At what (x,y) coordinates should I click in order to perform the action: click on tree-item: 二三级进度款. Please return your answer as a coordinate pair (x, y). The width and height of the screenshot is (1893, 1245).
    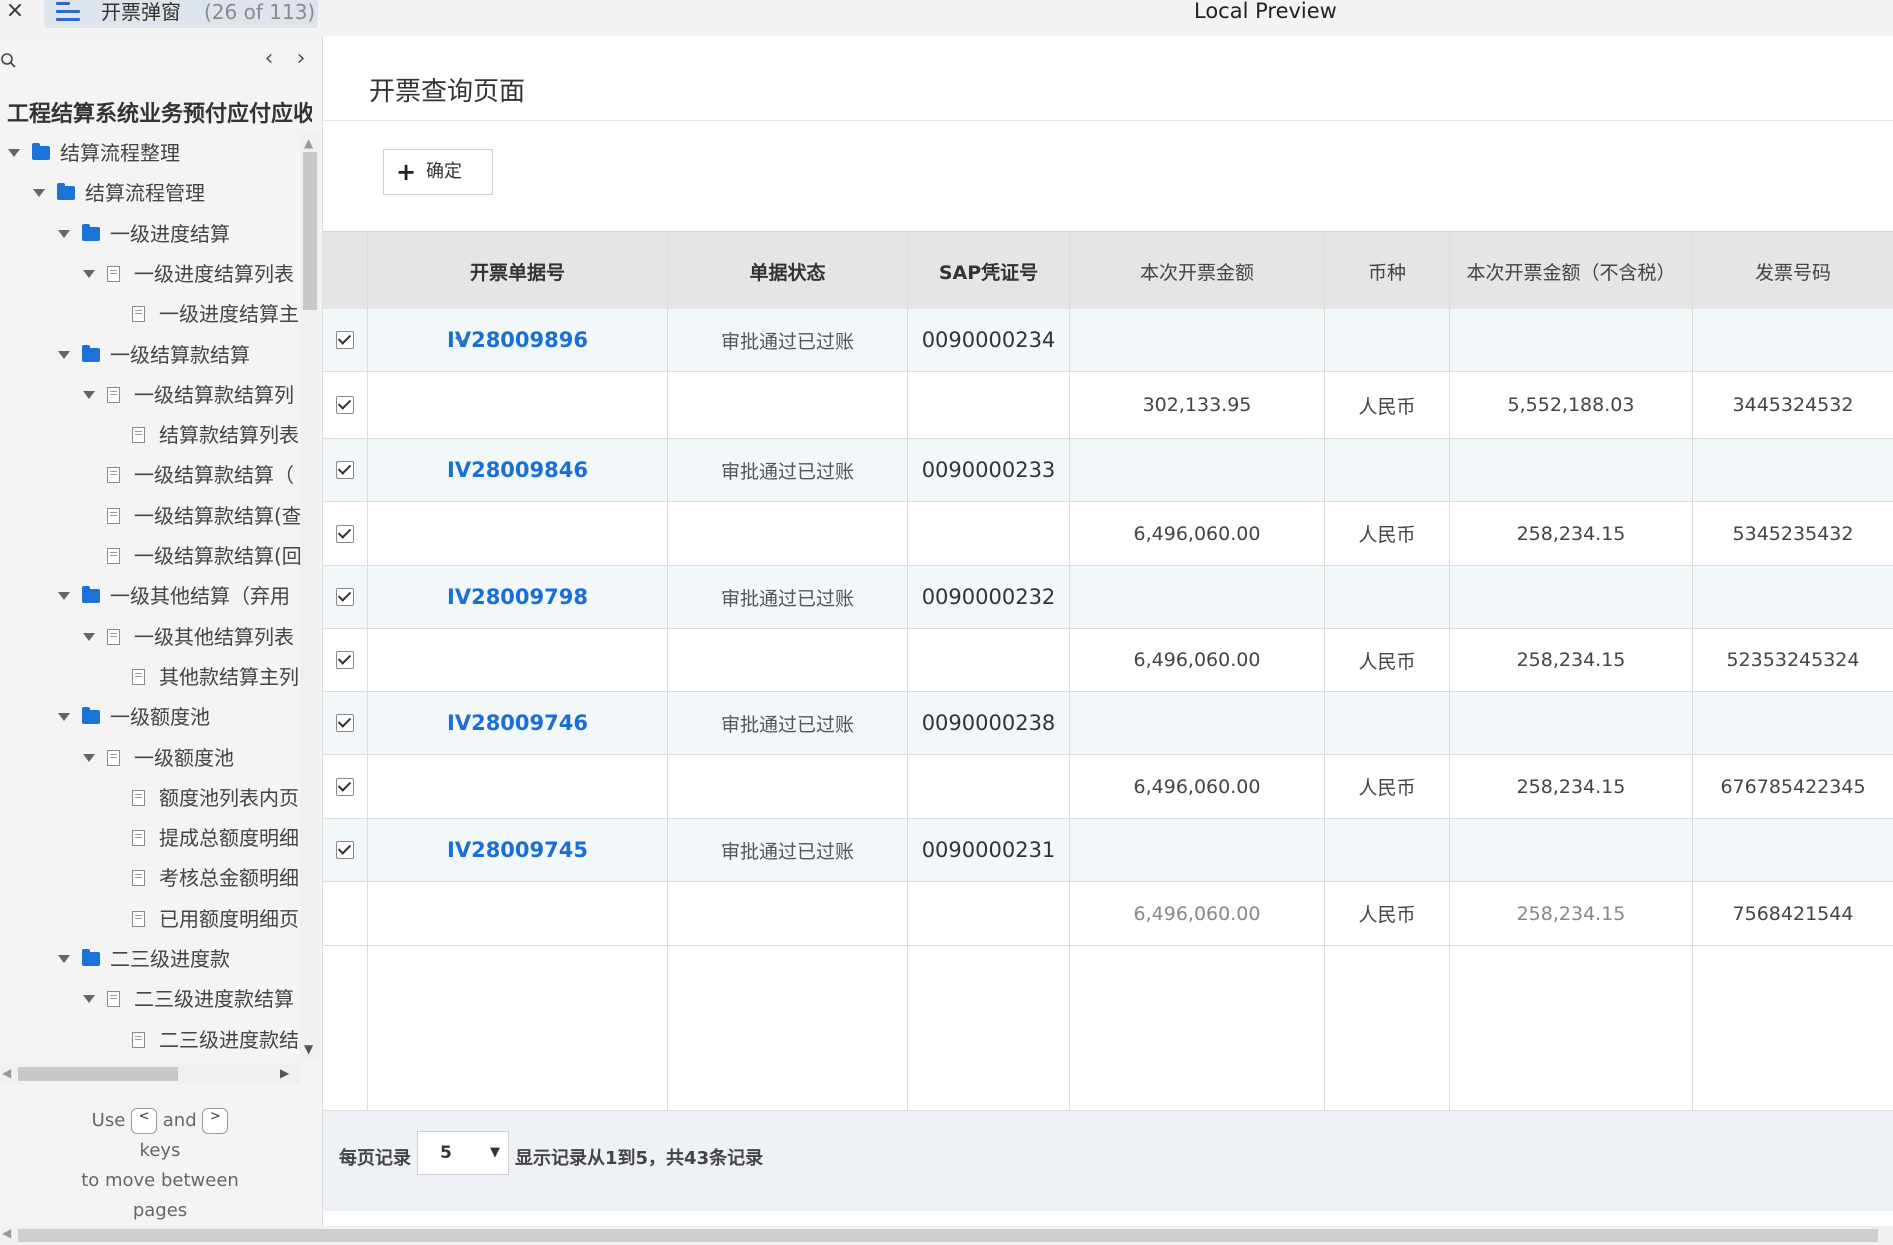
    Looking at the image, I should click on (144, 959).